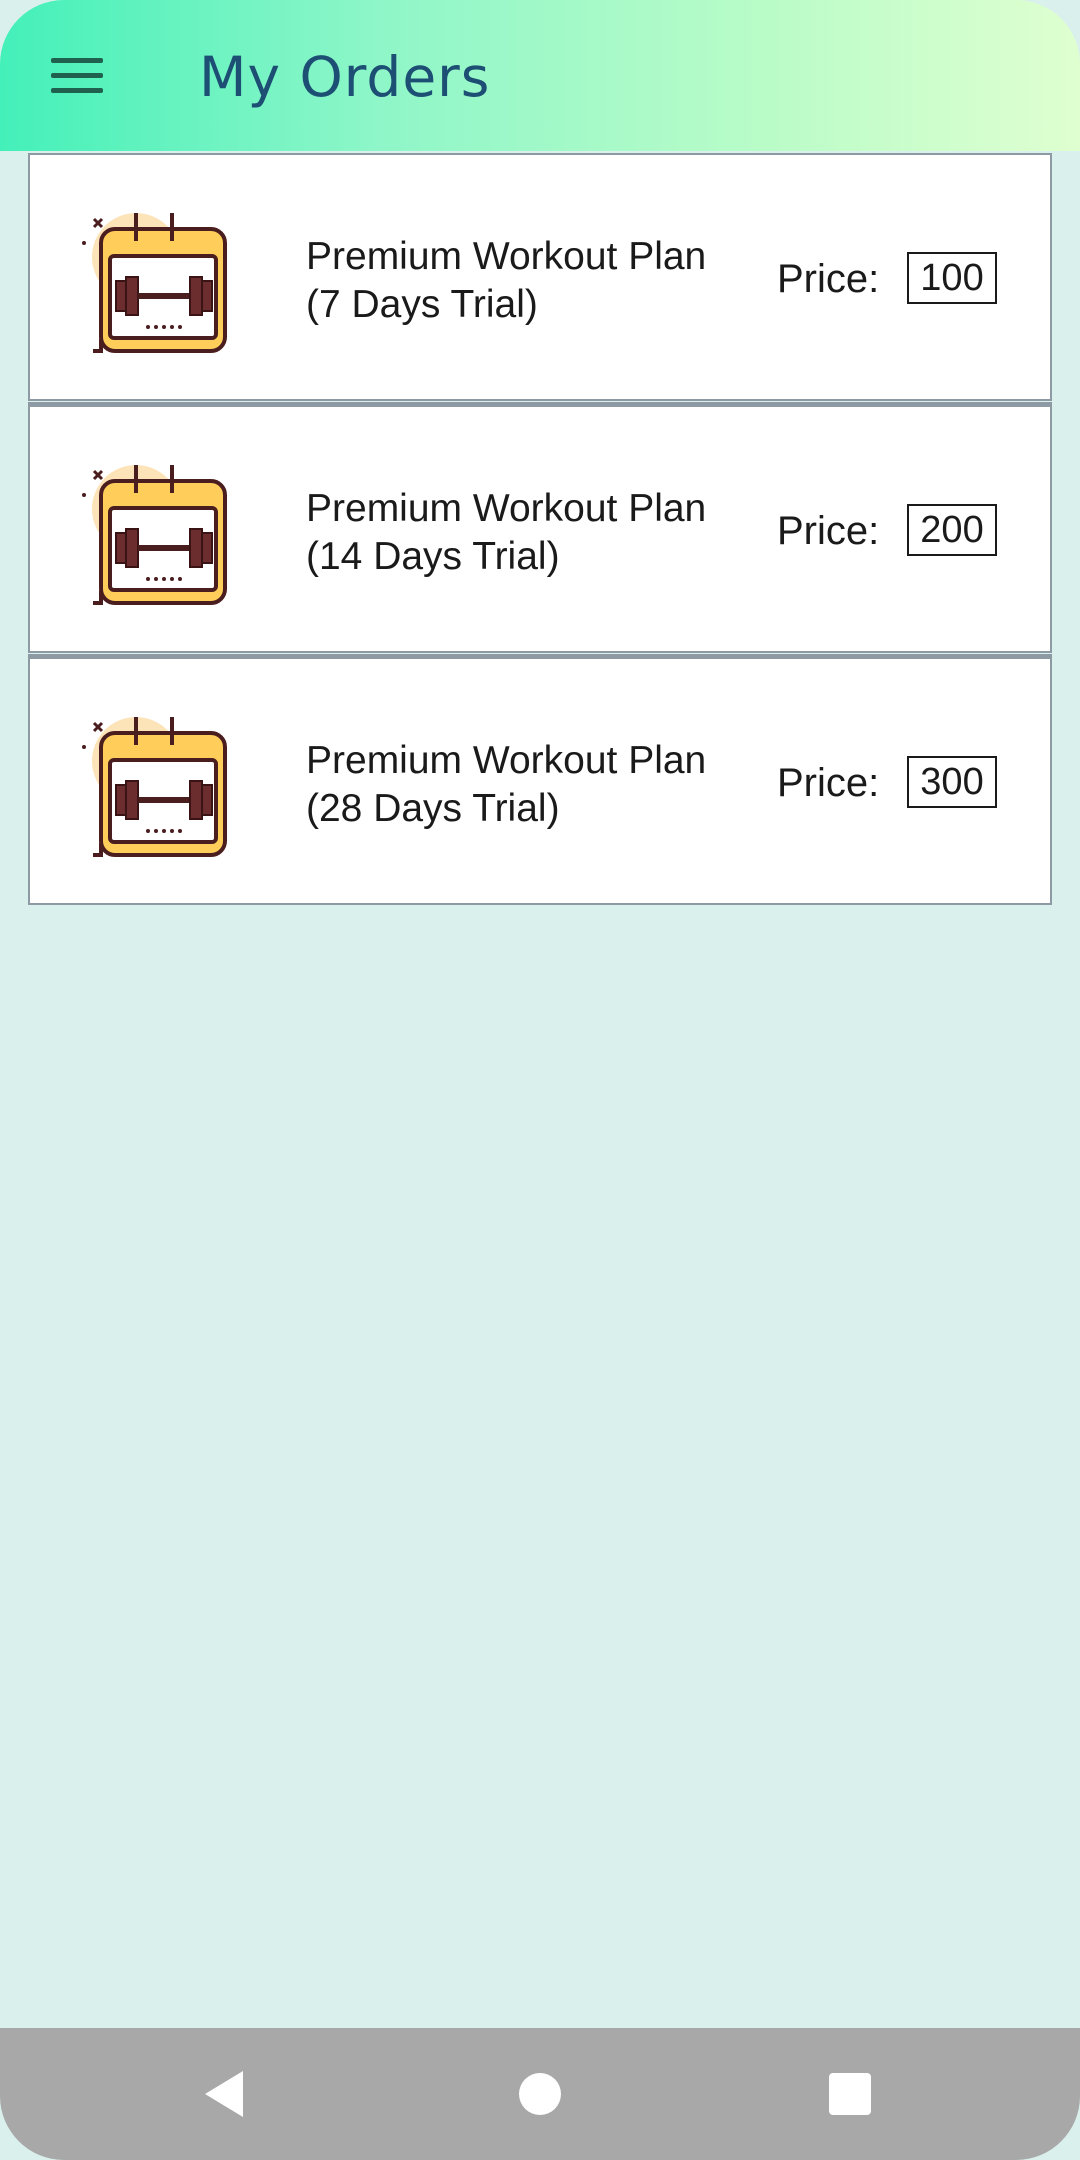  I want to click on system-navigation-bar, so click(540, 2094).